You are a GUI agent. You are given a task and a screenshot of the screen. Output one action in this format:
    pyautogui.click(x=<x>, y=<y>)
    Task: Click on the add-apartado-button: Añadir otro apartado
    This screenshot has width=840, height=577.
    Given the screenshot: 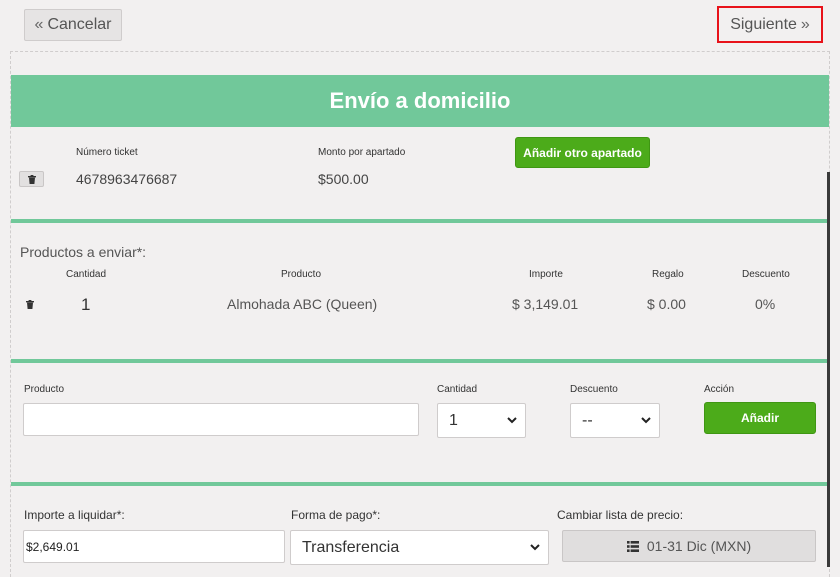 What is the action you would take?
    pyautogui.click(x=582, y=152)
    